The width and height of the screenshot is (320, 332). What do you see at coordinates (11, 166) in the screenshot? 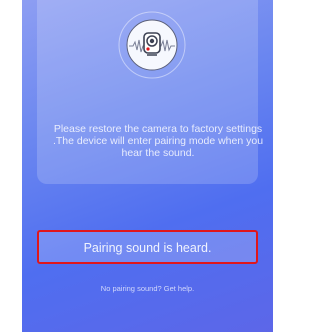
I see `left-margin` at bounding box center [11, 166].